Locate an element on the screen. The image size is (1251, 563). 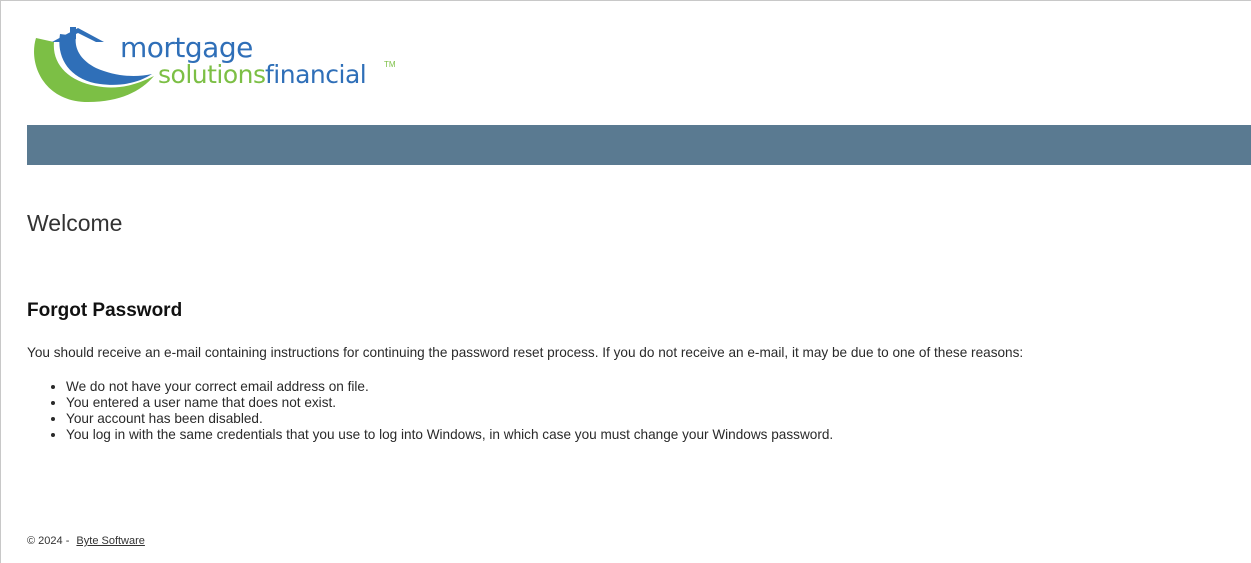
byte-software-link: Byte Software is located at coordinates (110, 541).